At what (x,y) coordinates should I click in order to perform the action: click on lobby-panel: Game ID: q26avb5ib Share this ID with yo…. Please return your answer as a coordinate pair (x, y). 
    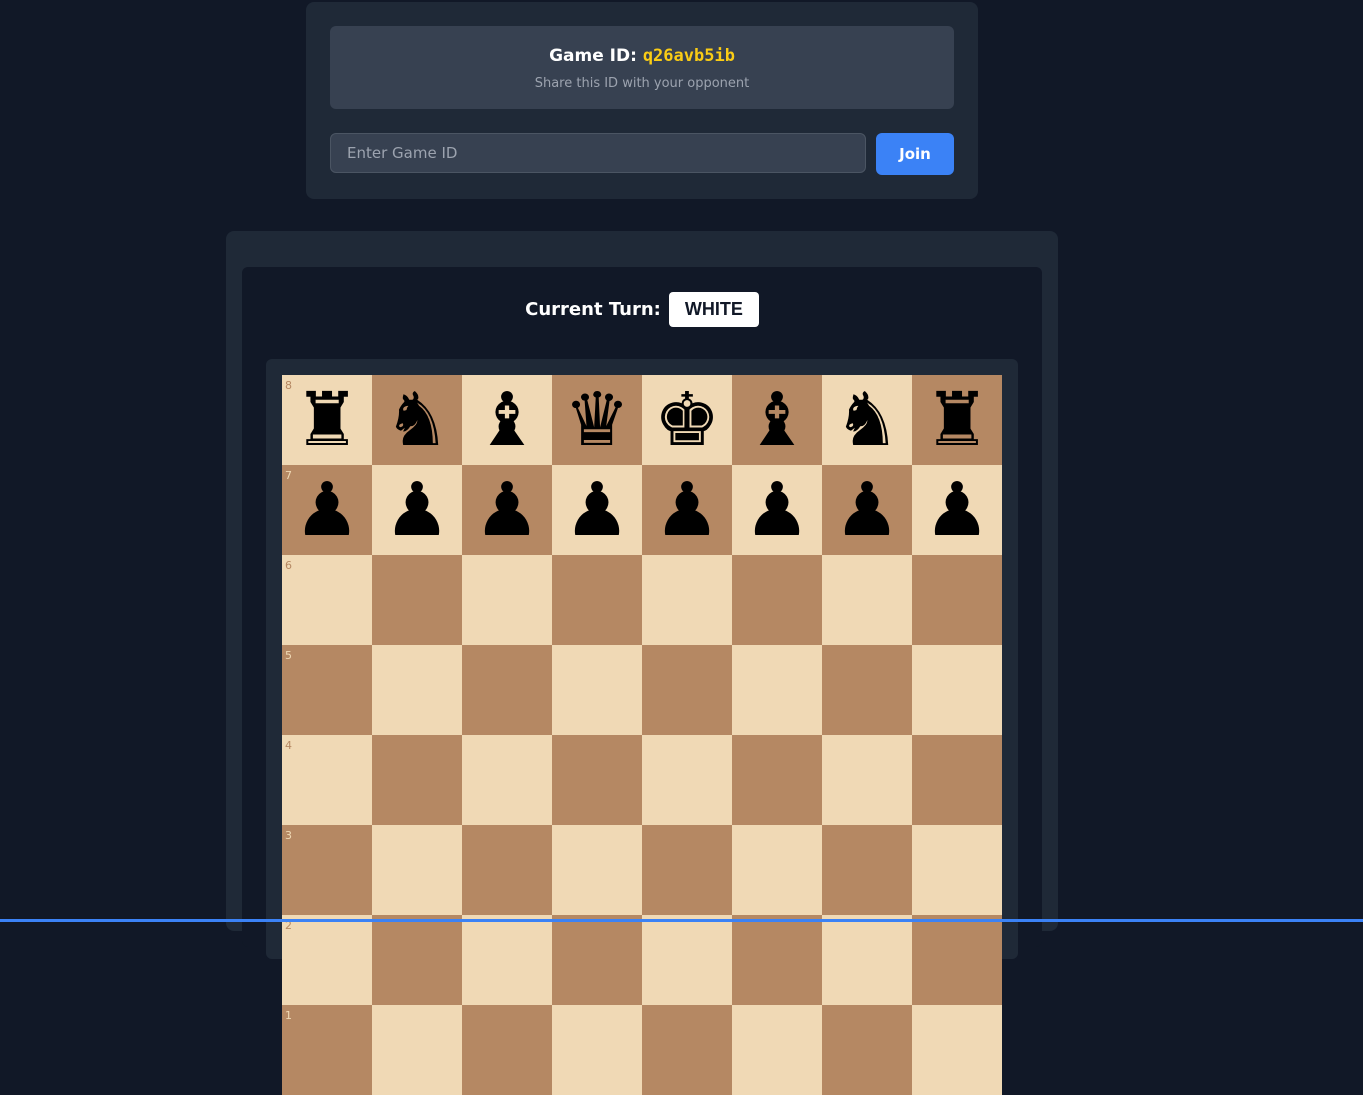
    Looking at the image, I should click on (642, 100).